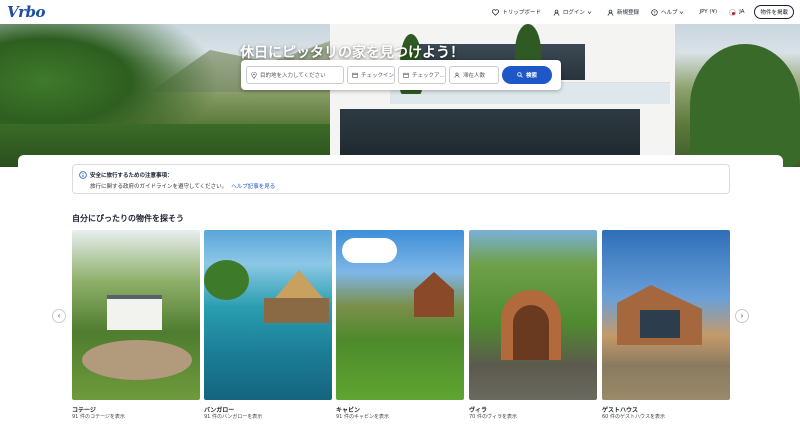  What do you see at coordinates (137, 360) in the screenshot?
I see `firepit-patio` at bounding box center [137, 360].